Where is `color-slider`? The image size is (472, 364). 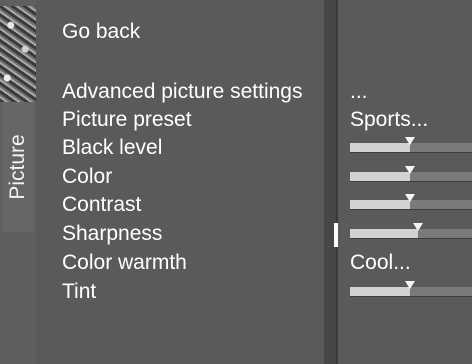 color-slider is located at coordinates (411, 174).